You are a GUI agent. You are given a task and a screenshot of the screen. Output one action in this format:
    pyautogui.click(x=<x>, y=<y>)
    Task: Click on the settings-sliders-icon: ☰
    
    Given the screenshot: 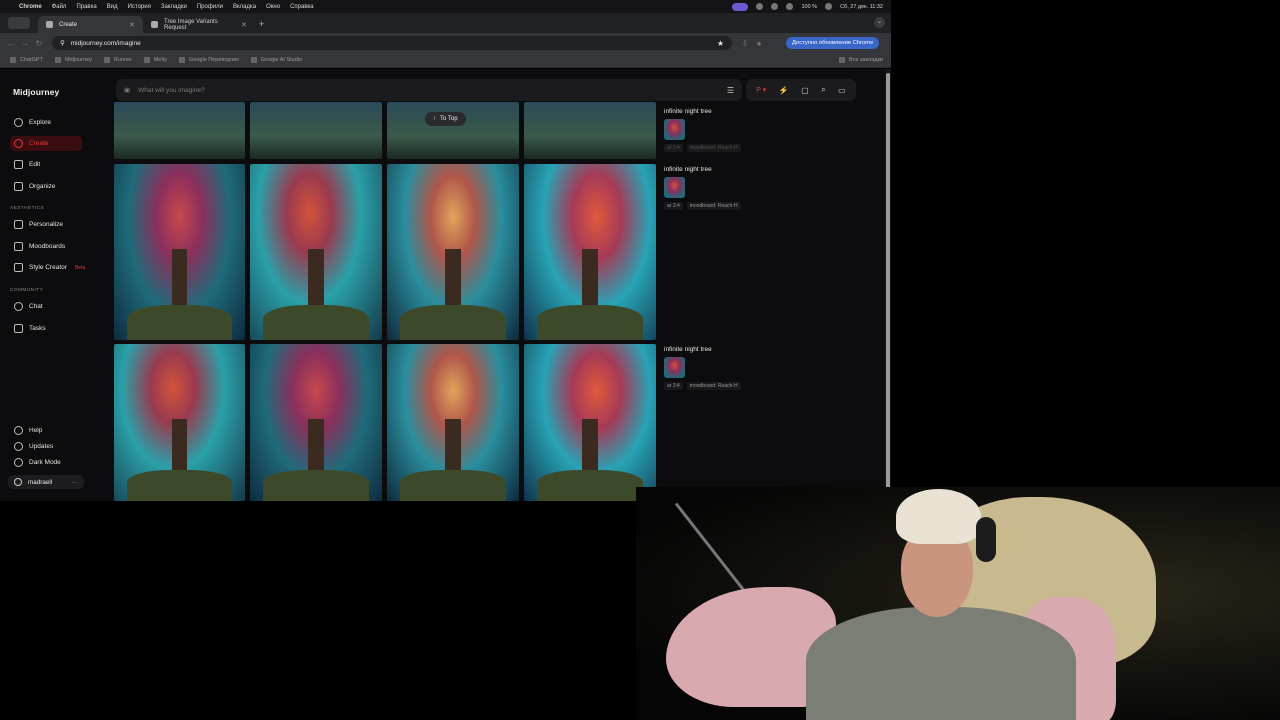 What is the action you would take?
    pyautogui.click(x=730, y=90)
    